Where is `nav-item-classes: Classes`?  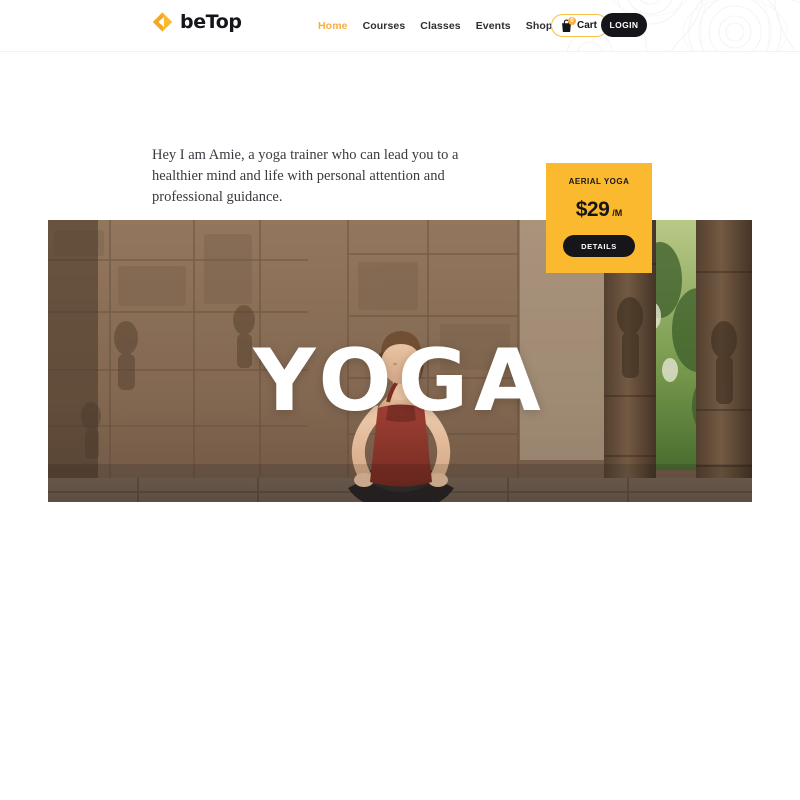 nav-item-classes: Classes is located at coordinates (440, 26).